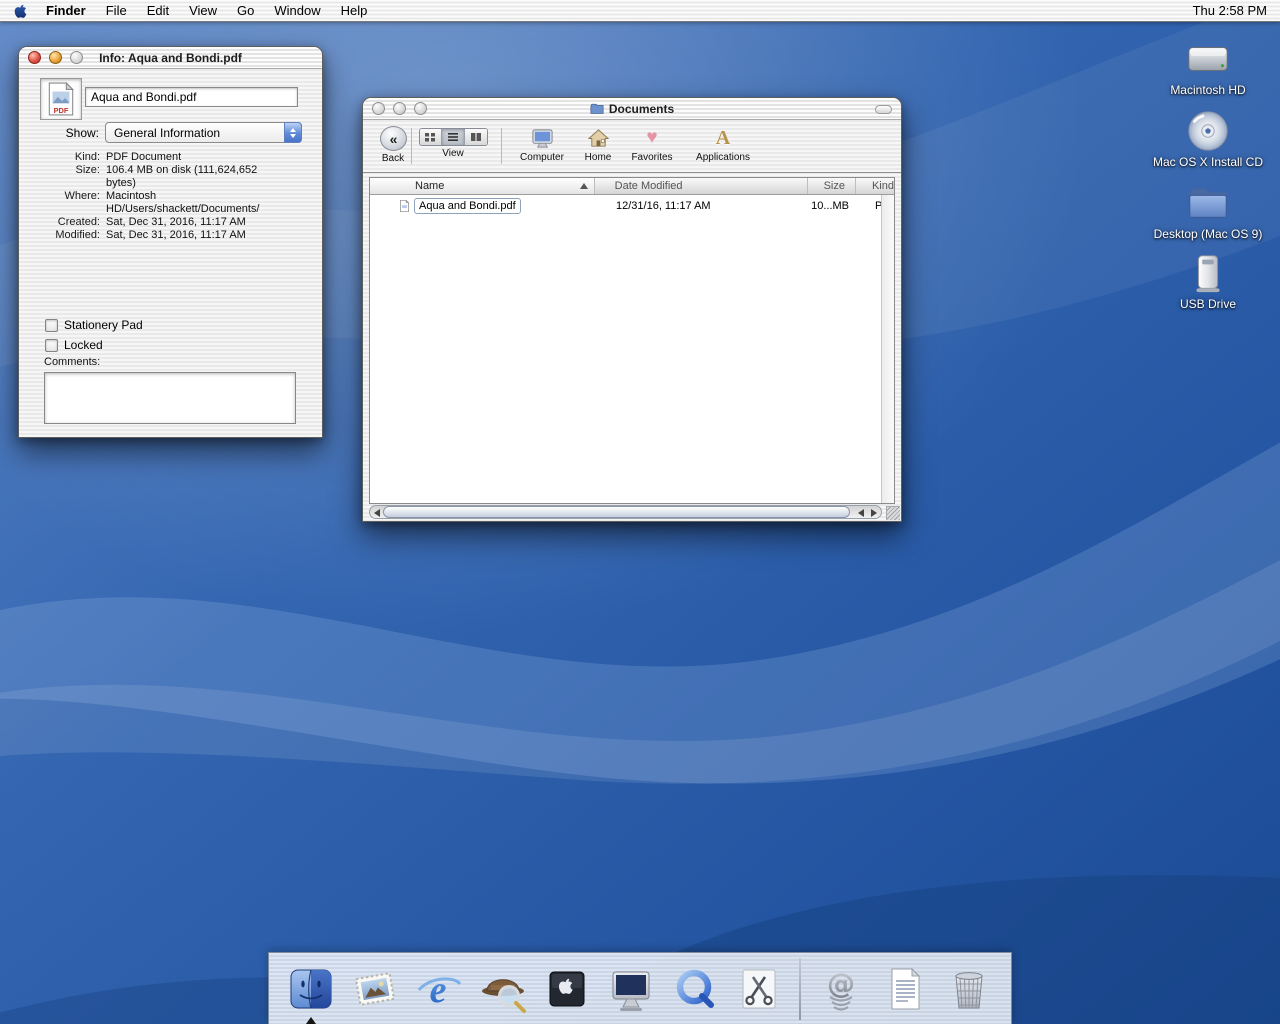 This screenshot has width=1280, height=1024. Describe the element at coordinates (51, 325) in the screenshot. I see `stationery-pad-checkbox` at that location.